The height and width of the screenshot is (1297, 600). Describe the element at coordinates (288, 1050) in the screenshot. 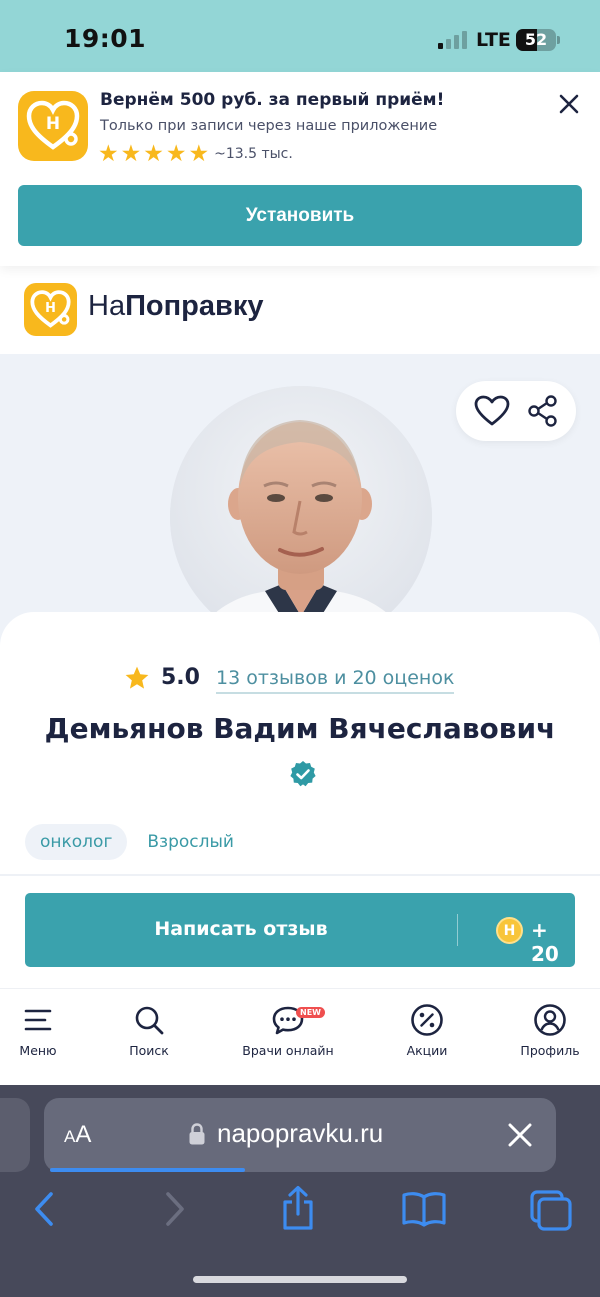

I see `nav-label: Врачи онлайн` at that location.